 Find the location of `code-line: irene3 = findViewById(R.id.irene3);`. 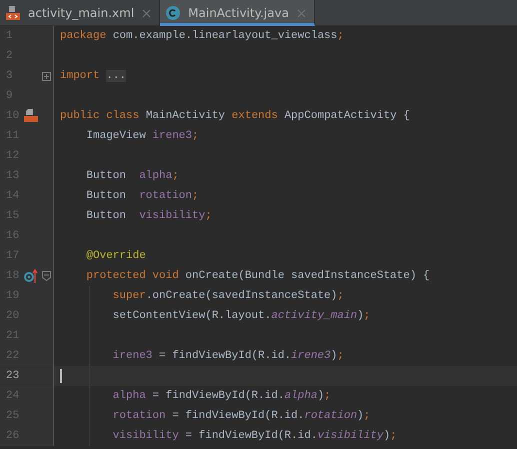

code-line: irene3 = findViewById(R.id.irene3); is located at coordinates (228, 356).